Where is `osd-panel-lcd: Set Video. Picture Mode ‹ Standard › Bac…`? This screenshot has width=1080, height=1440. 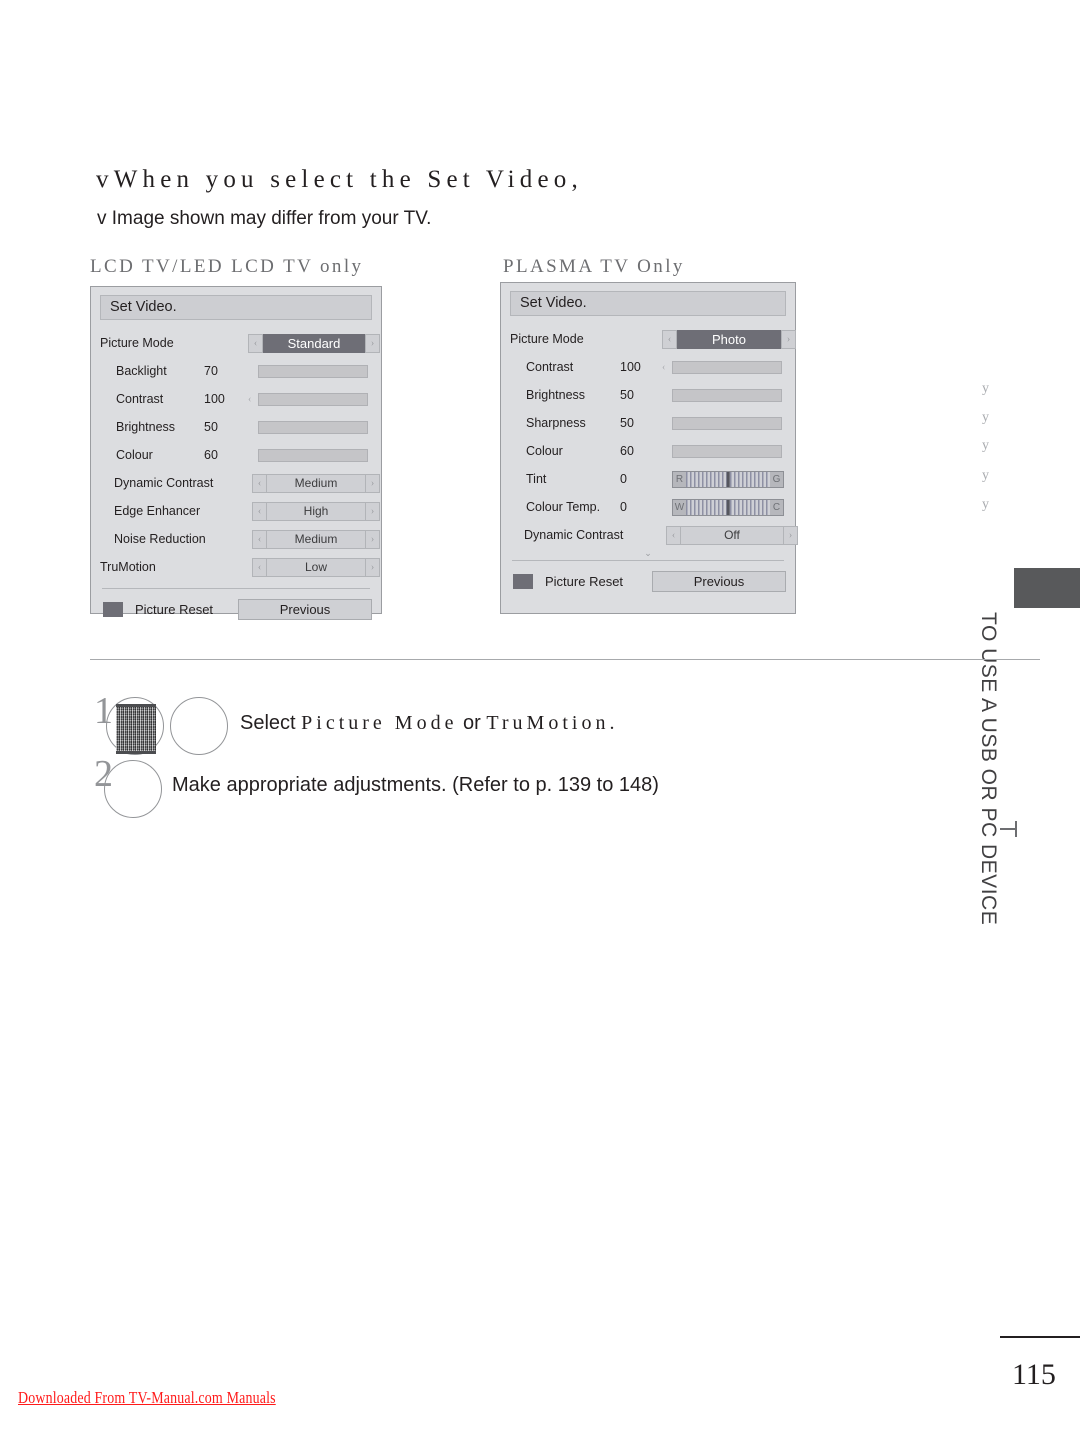 osd-panel-lcd: Set Video. Picture Mode ‹ Standard › Bac… is located at coordinates (236, 453).